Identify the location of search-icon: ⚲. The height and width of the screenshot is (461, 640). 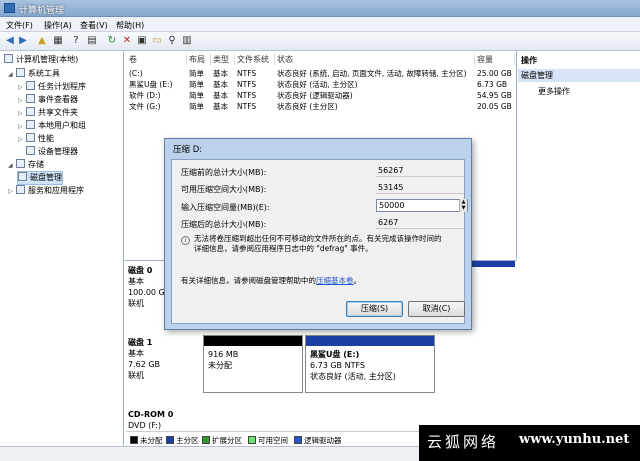
(172, 41).